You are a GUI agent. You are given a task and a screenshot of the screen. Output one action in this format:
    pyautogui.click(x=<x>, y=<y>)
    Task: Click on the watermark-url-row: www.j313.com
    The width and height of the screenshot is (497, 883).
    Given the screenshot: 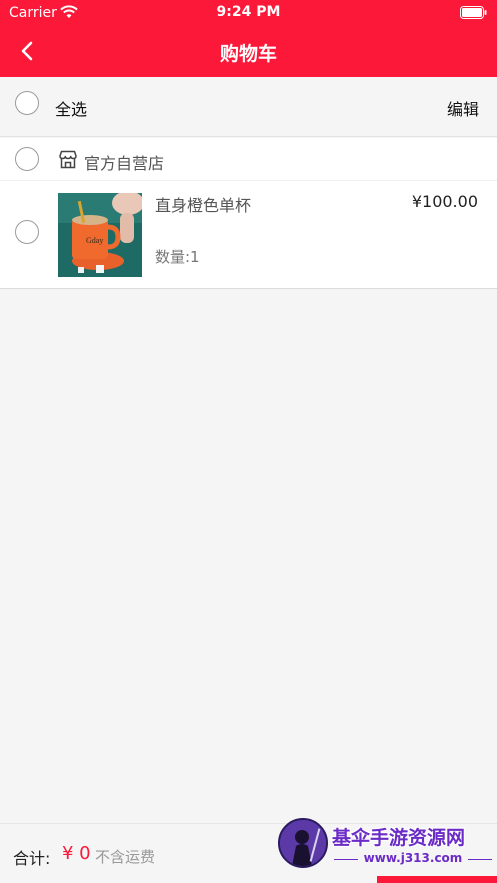 What is the action you would take?
    pyautogui.click(x=413, y=859)
    